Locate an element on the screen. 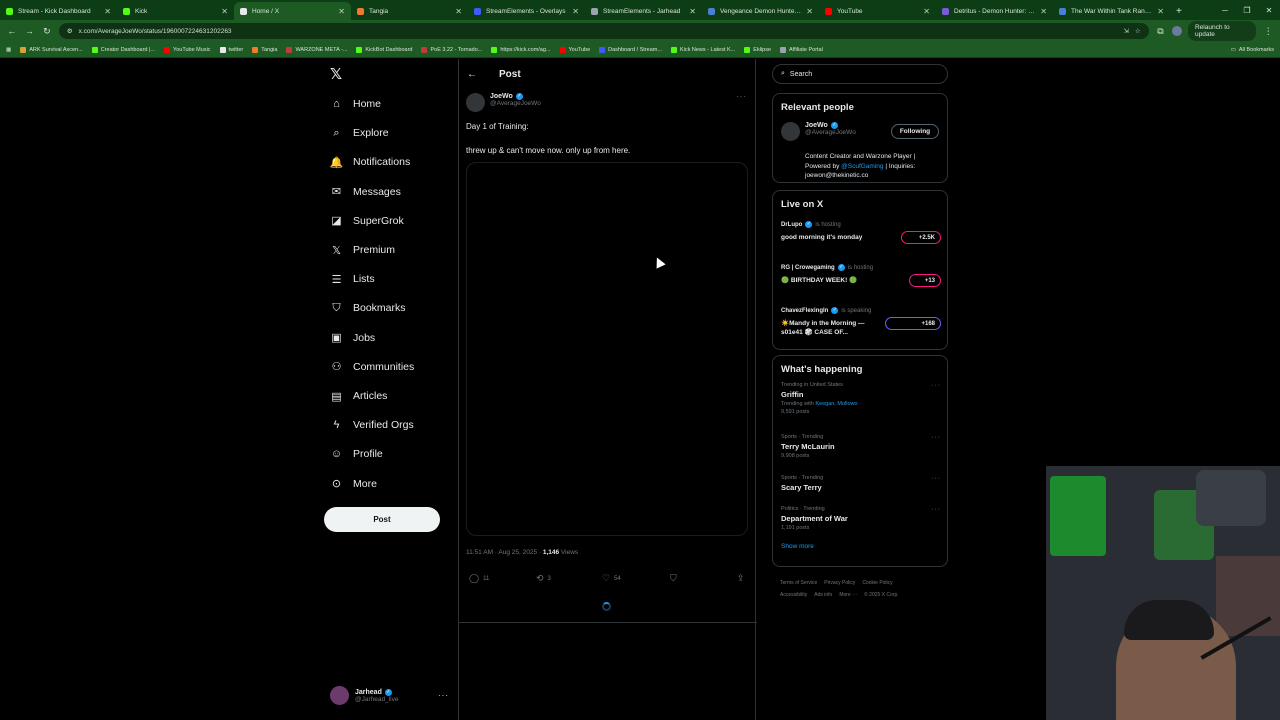 The height and width of the screenshot is (720, 1280). live-host-name: ChavezFlexingIn is located at coordinates (804, 311).